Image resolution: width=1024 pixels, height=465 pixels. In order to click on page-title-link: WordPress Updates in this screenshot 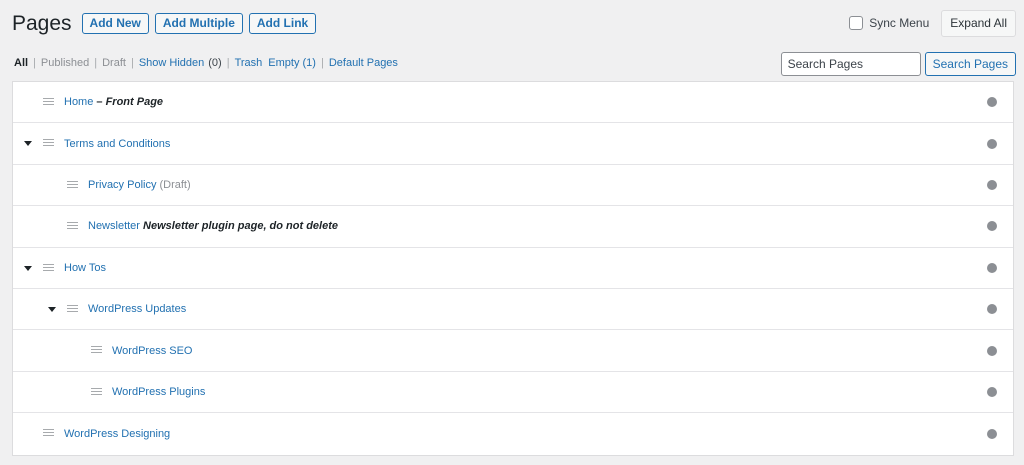, I will do `click(137, 309)`.